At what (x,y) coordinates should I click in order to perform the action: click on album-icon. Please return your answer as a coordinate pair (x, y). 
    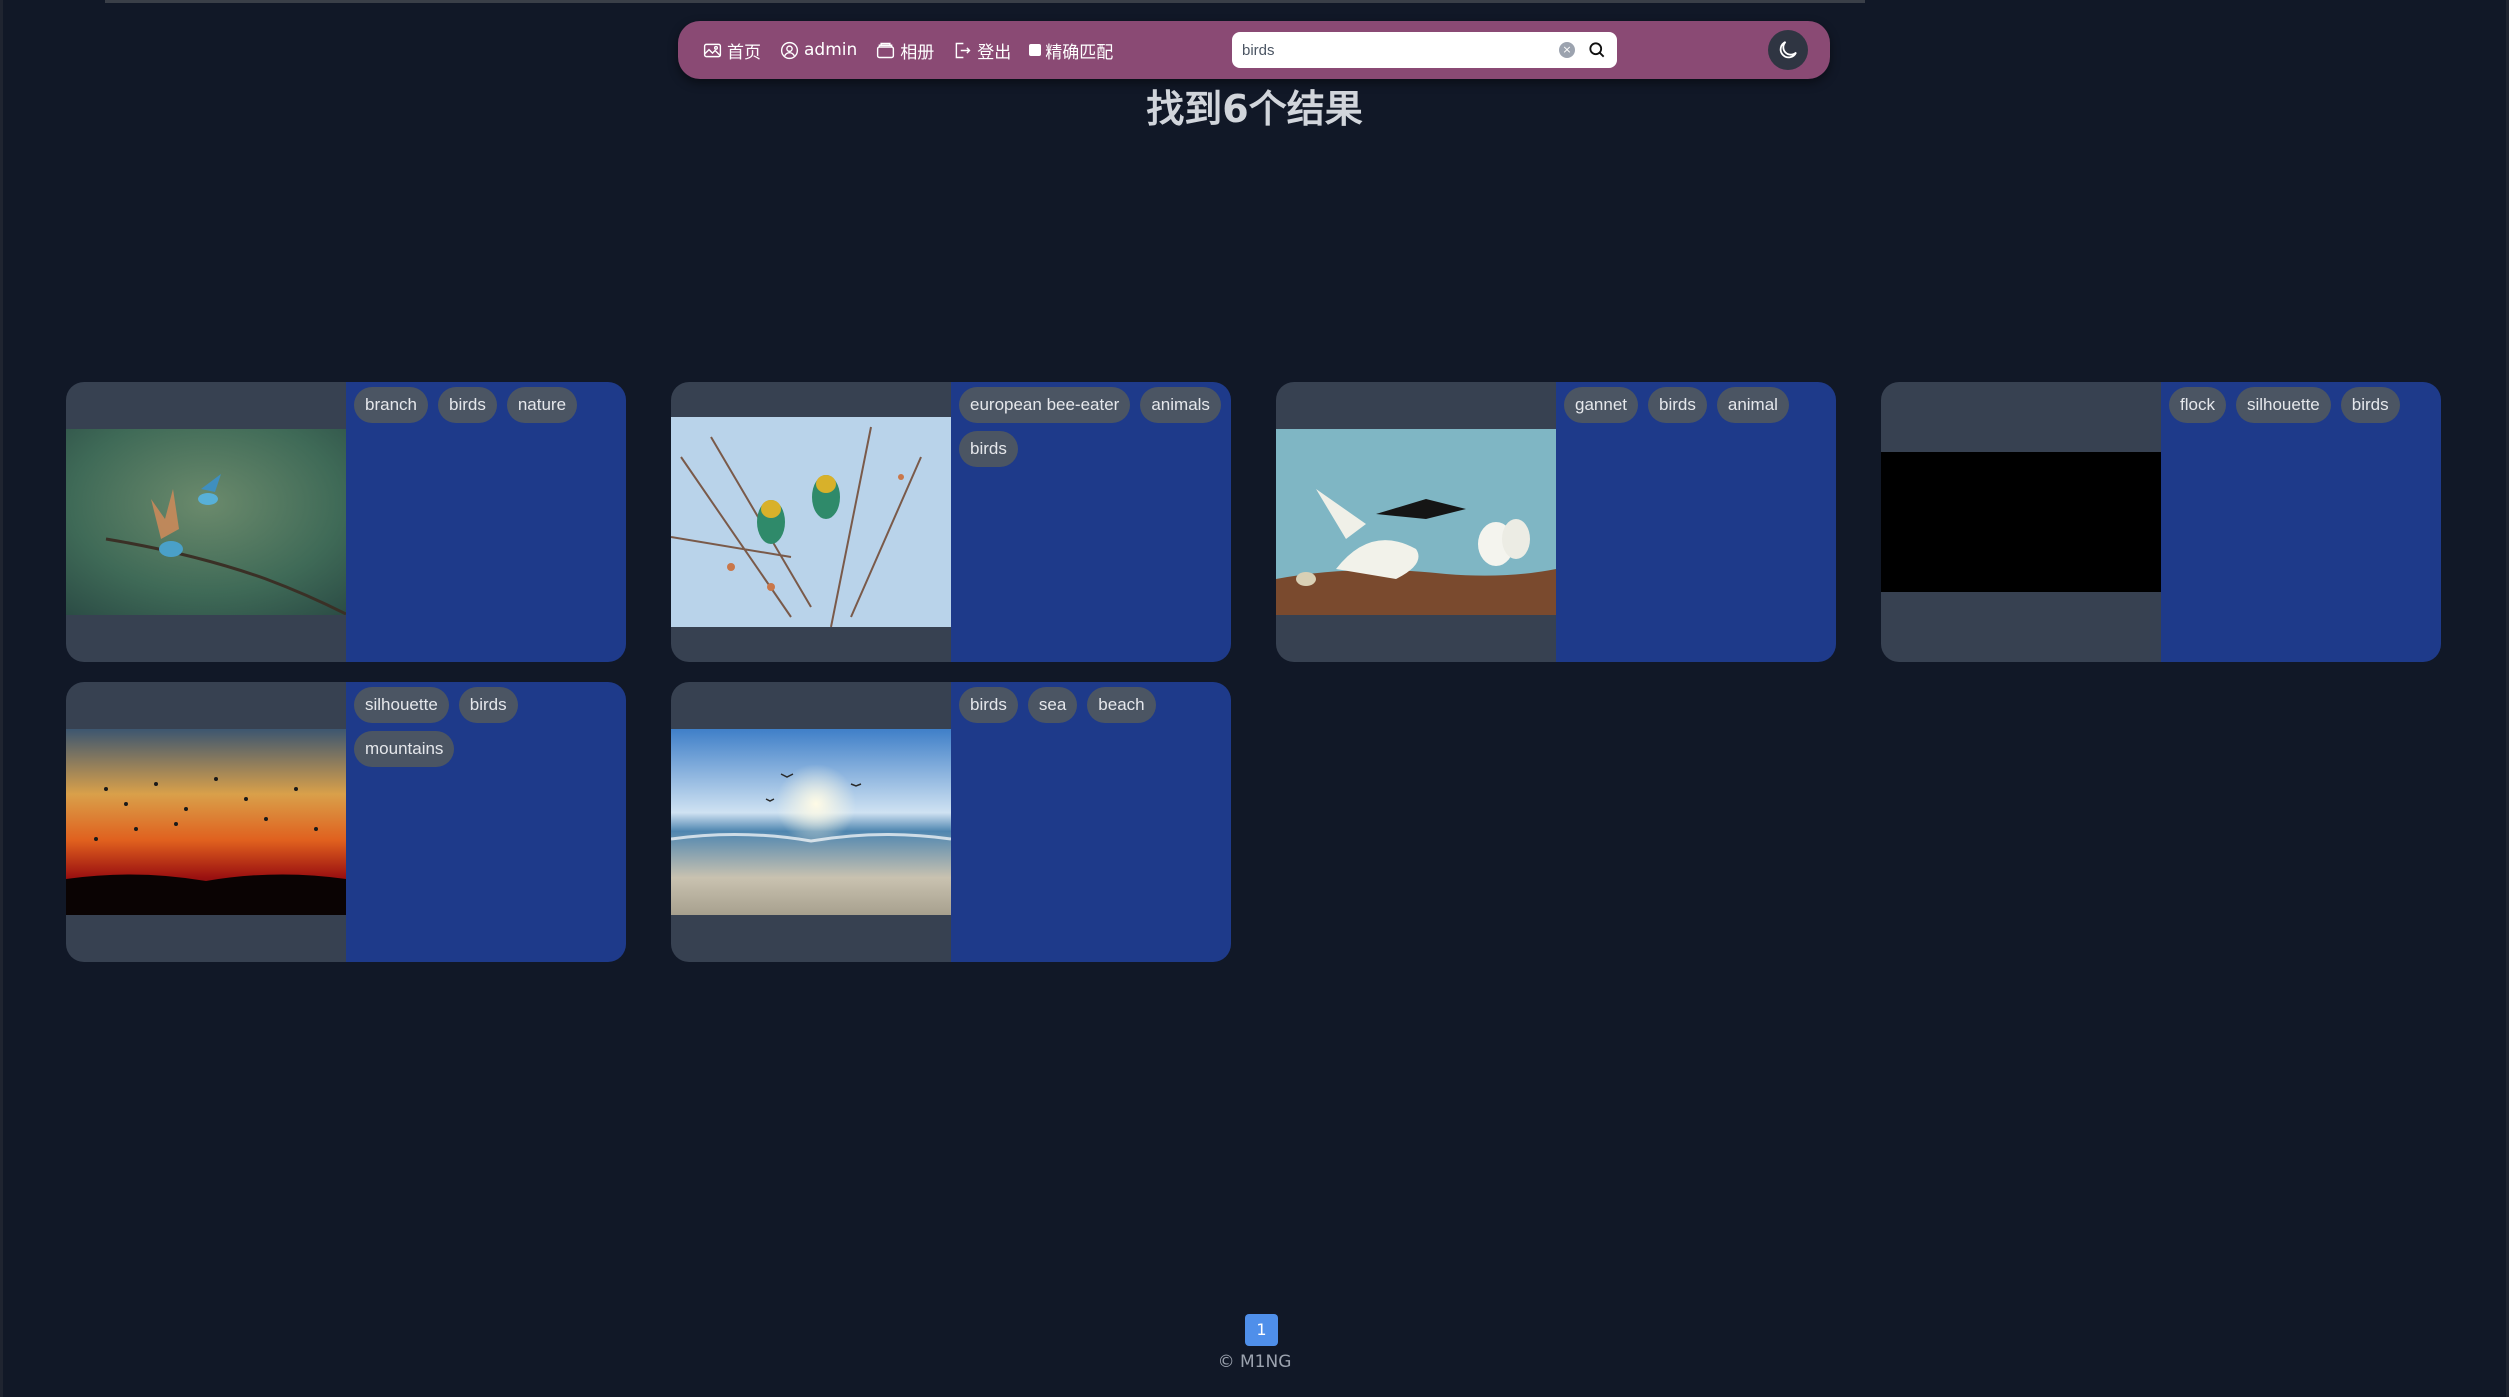
    Looking at the image, I should click on (886, 50).